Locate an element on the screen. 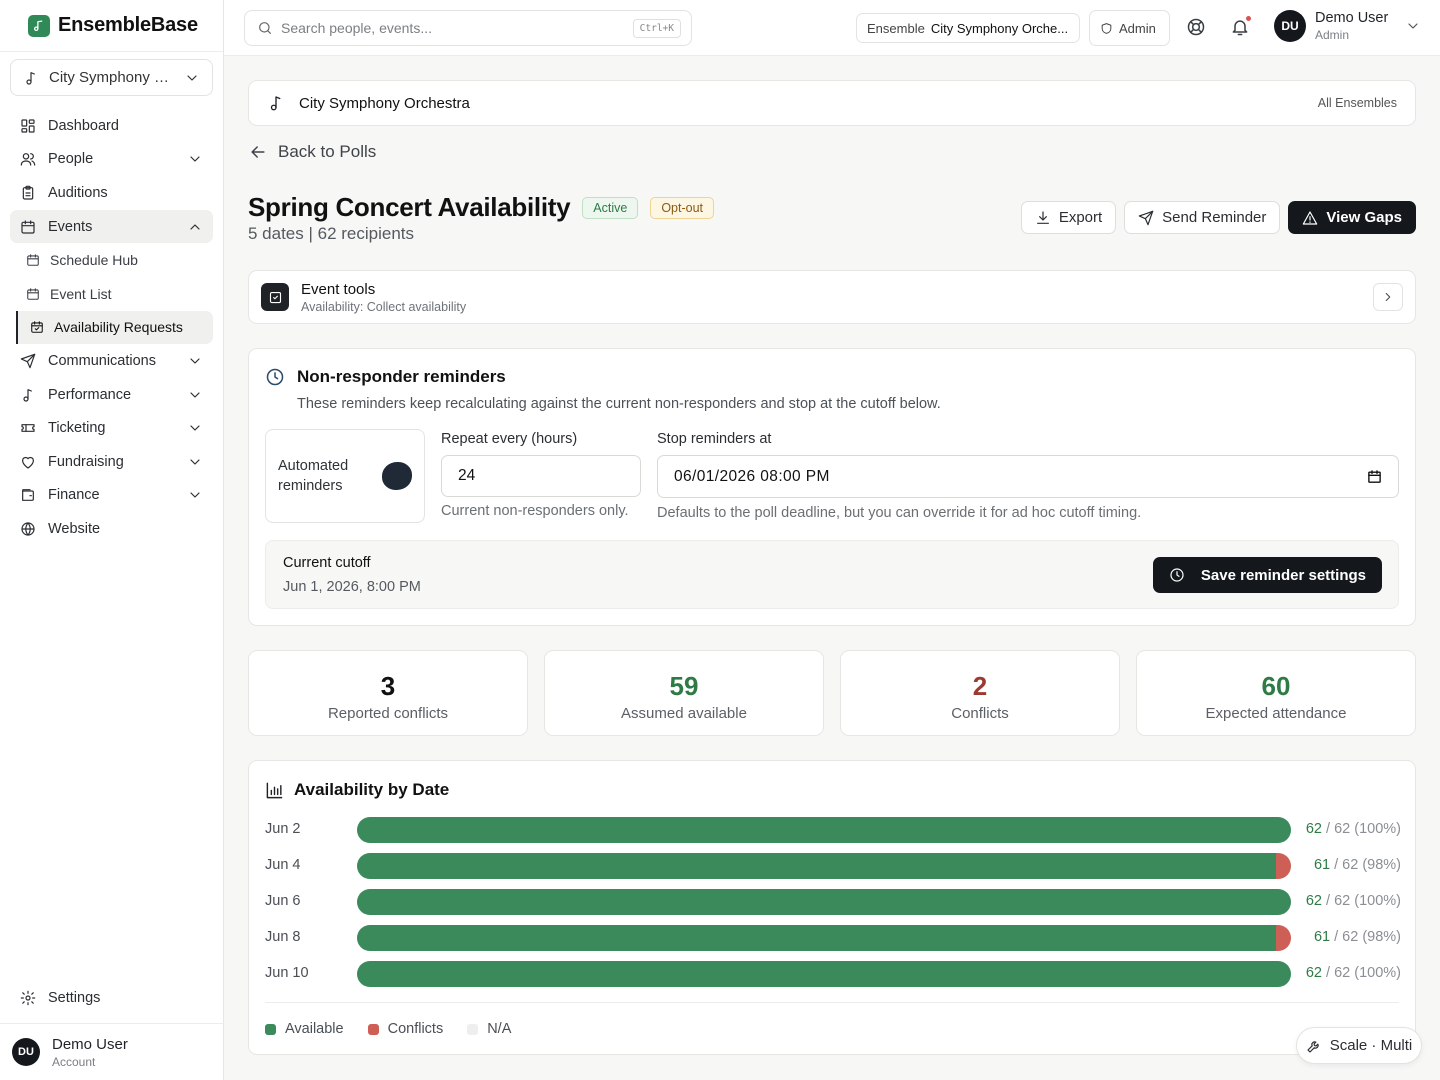  sidebar-item-settings: Settings is located at coordinates (111, 998).